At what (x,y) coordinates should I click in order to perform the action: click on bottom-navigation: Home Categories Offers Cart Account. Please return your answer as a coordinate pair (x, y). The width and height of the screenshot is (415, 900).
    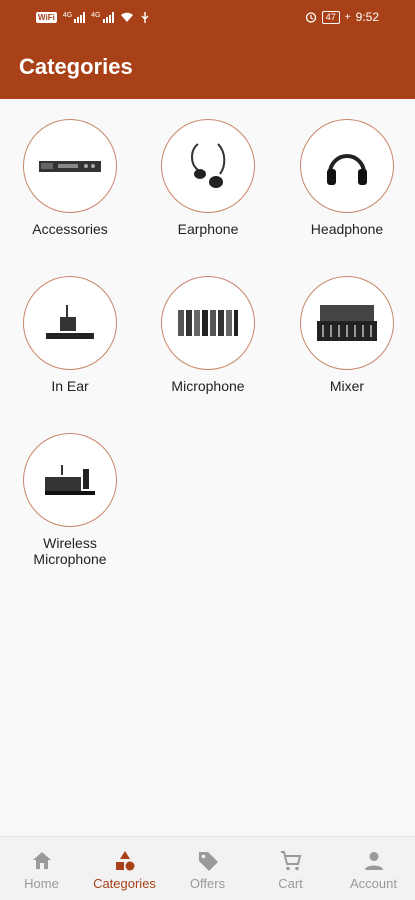
    Looking at the image, I should click on (207, 868).